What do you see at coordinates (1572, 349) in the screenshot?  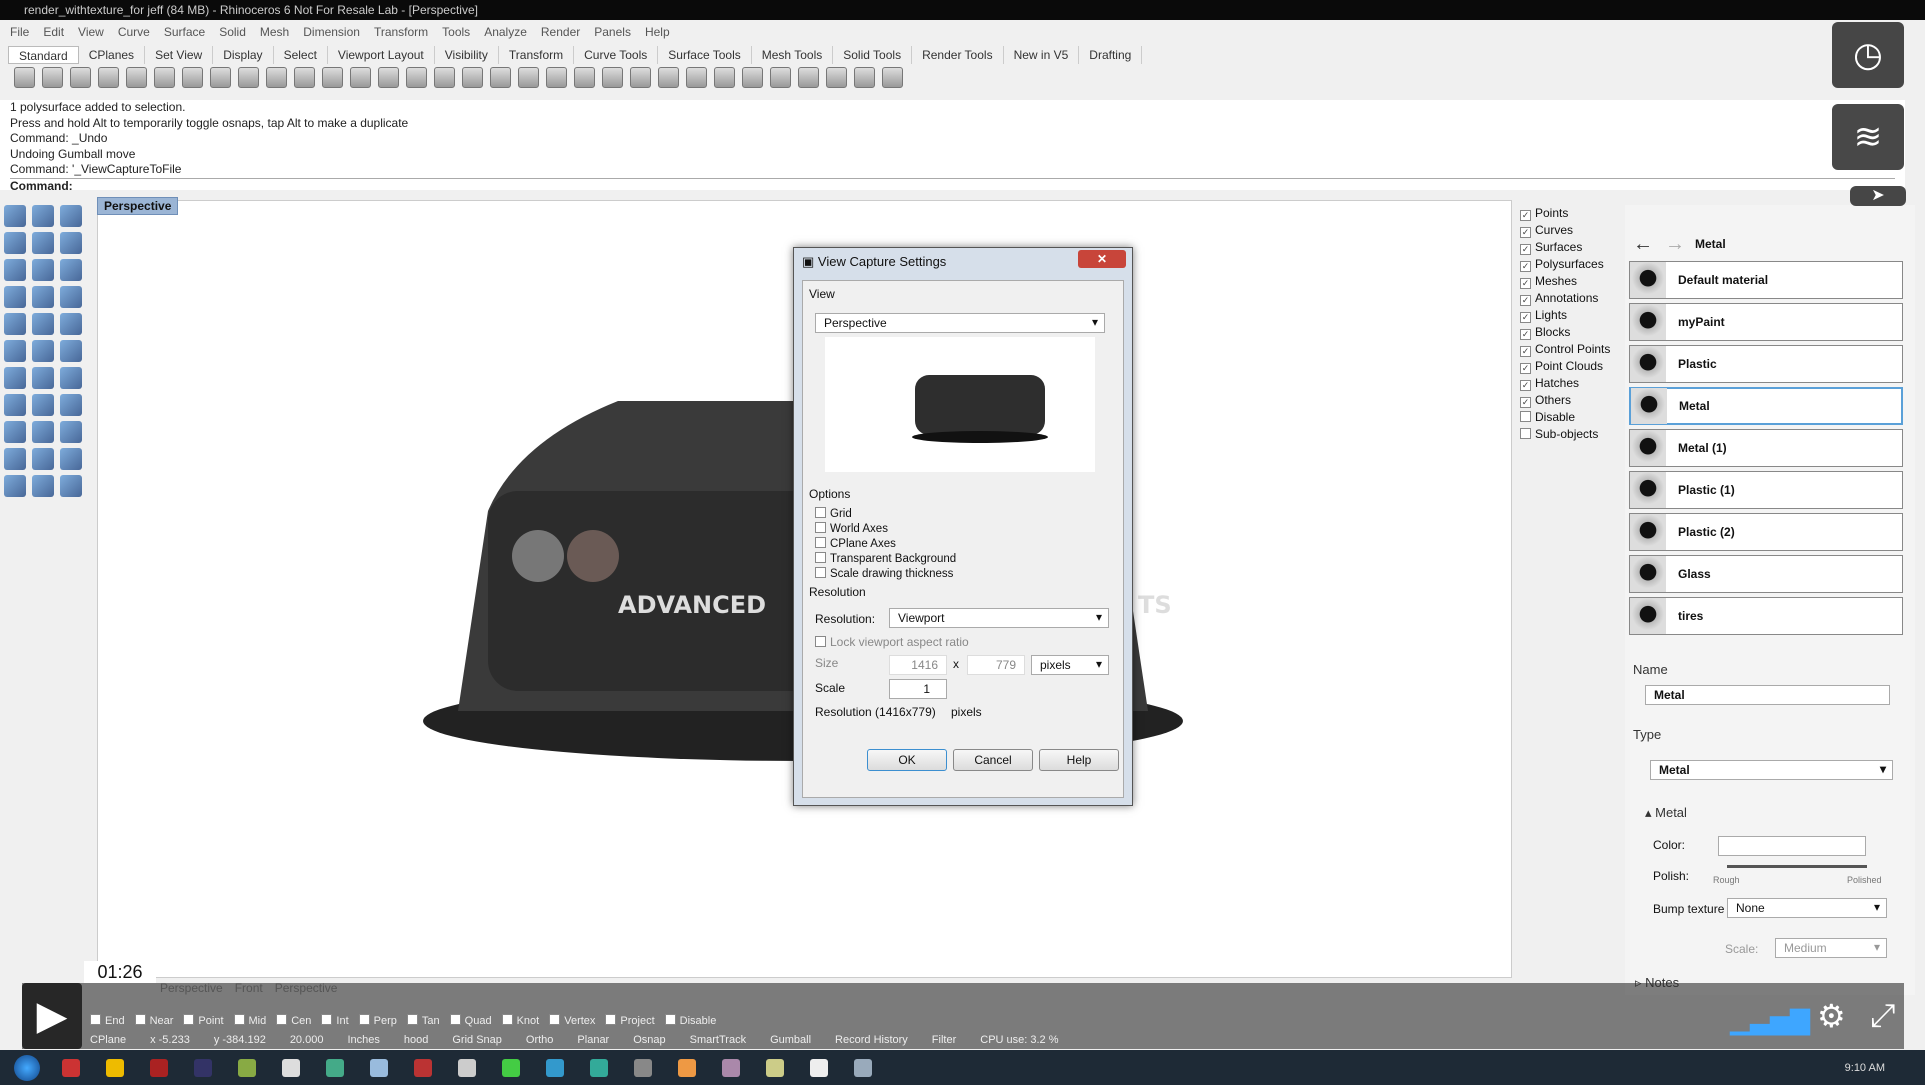 I see `filter-control-points: ✓ Control Points` at bounding box center [1572, 349].